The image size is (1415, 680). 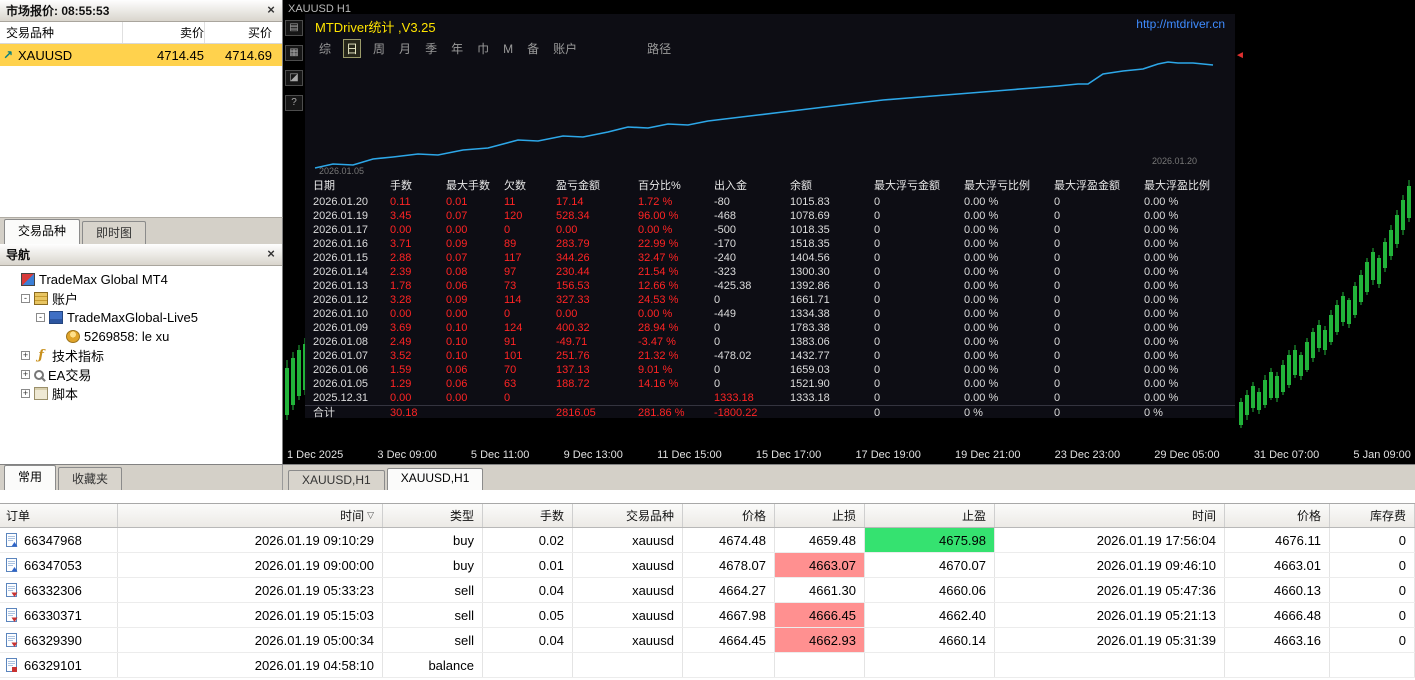 I want to click on tree-item: TradeMax Global MT4, so click(x=142, y=279).